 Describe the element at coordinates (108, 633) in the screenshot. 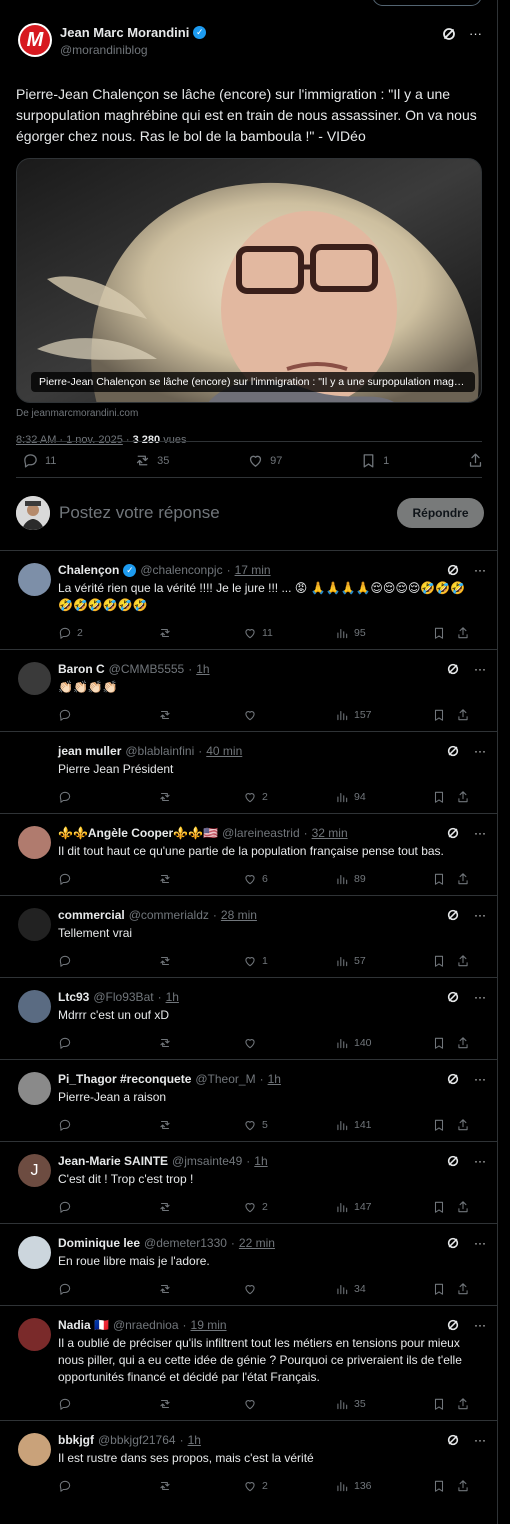

I see `reply-action: 2` at that location.